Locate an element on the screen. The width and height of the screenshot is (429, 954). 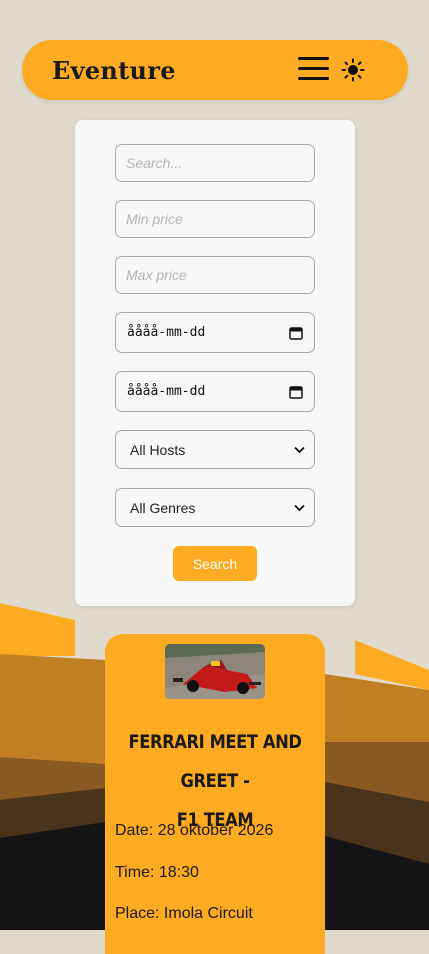
search-input is located at coordinates (215, 163).